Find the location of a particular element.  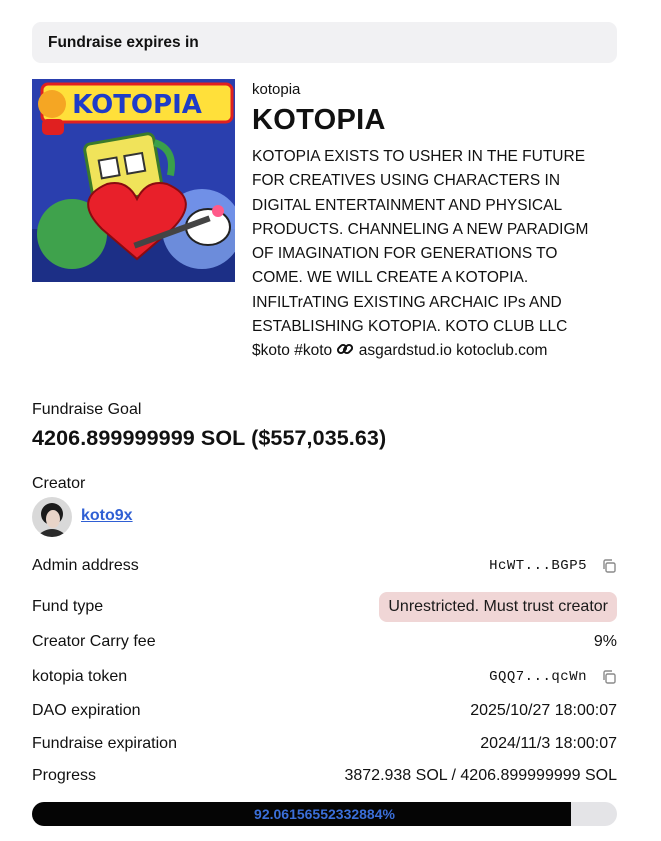

description-line: ESTABLISHING KOTOPIA. KOTO CLUB LLC is located at coordinates (410, 327).